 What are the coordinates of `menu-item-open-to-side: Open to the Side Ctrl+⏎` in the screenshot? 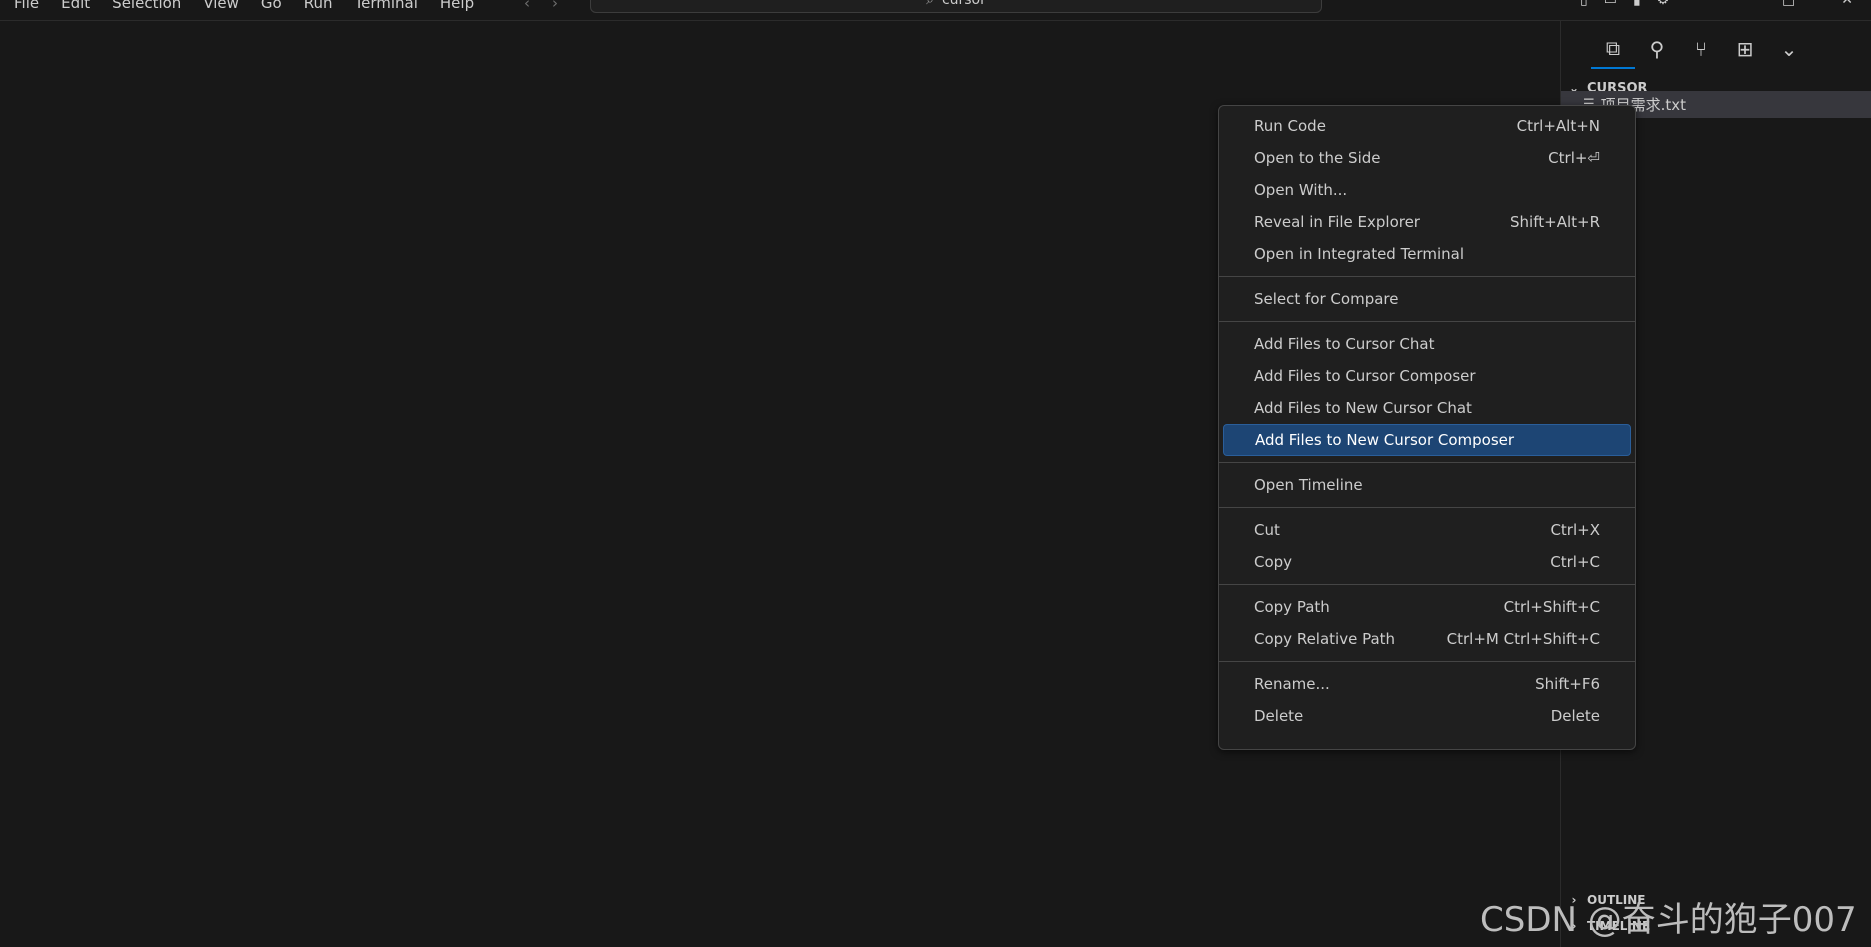 It's located at (1427, 158).